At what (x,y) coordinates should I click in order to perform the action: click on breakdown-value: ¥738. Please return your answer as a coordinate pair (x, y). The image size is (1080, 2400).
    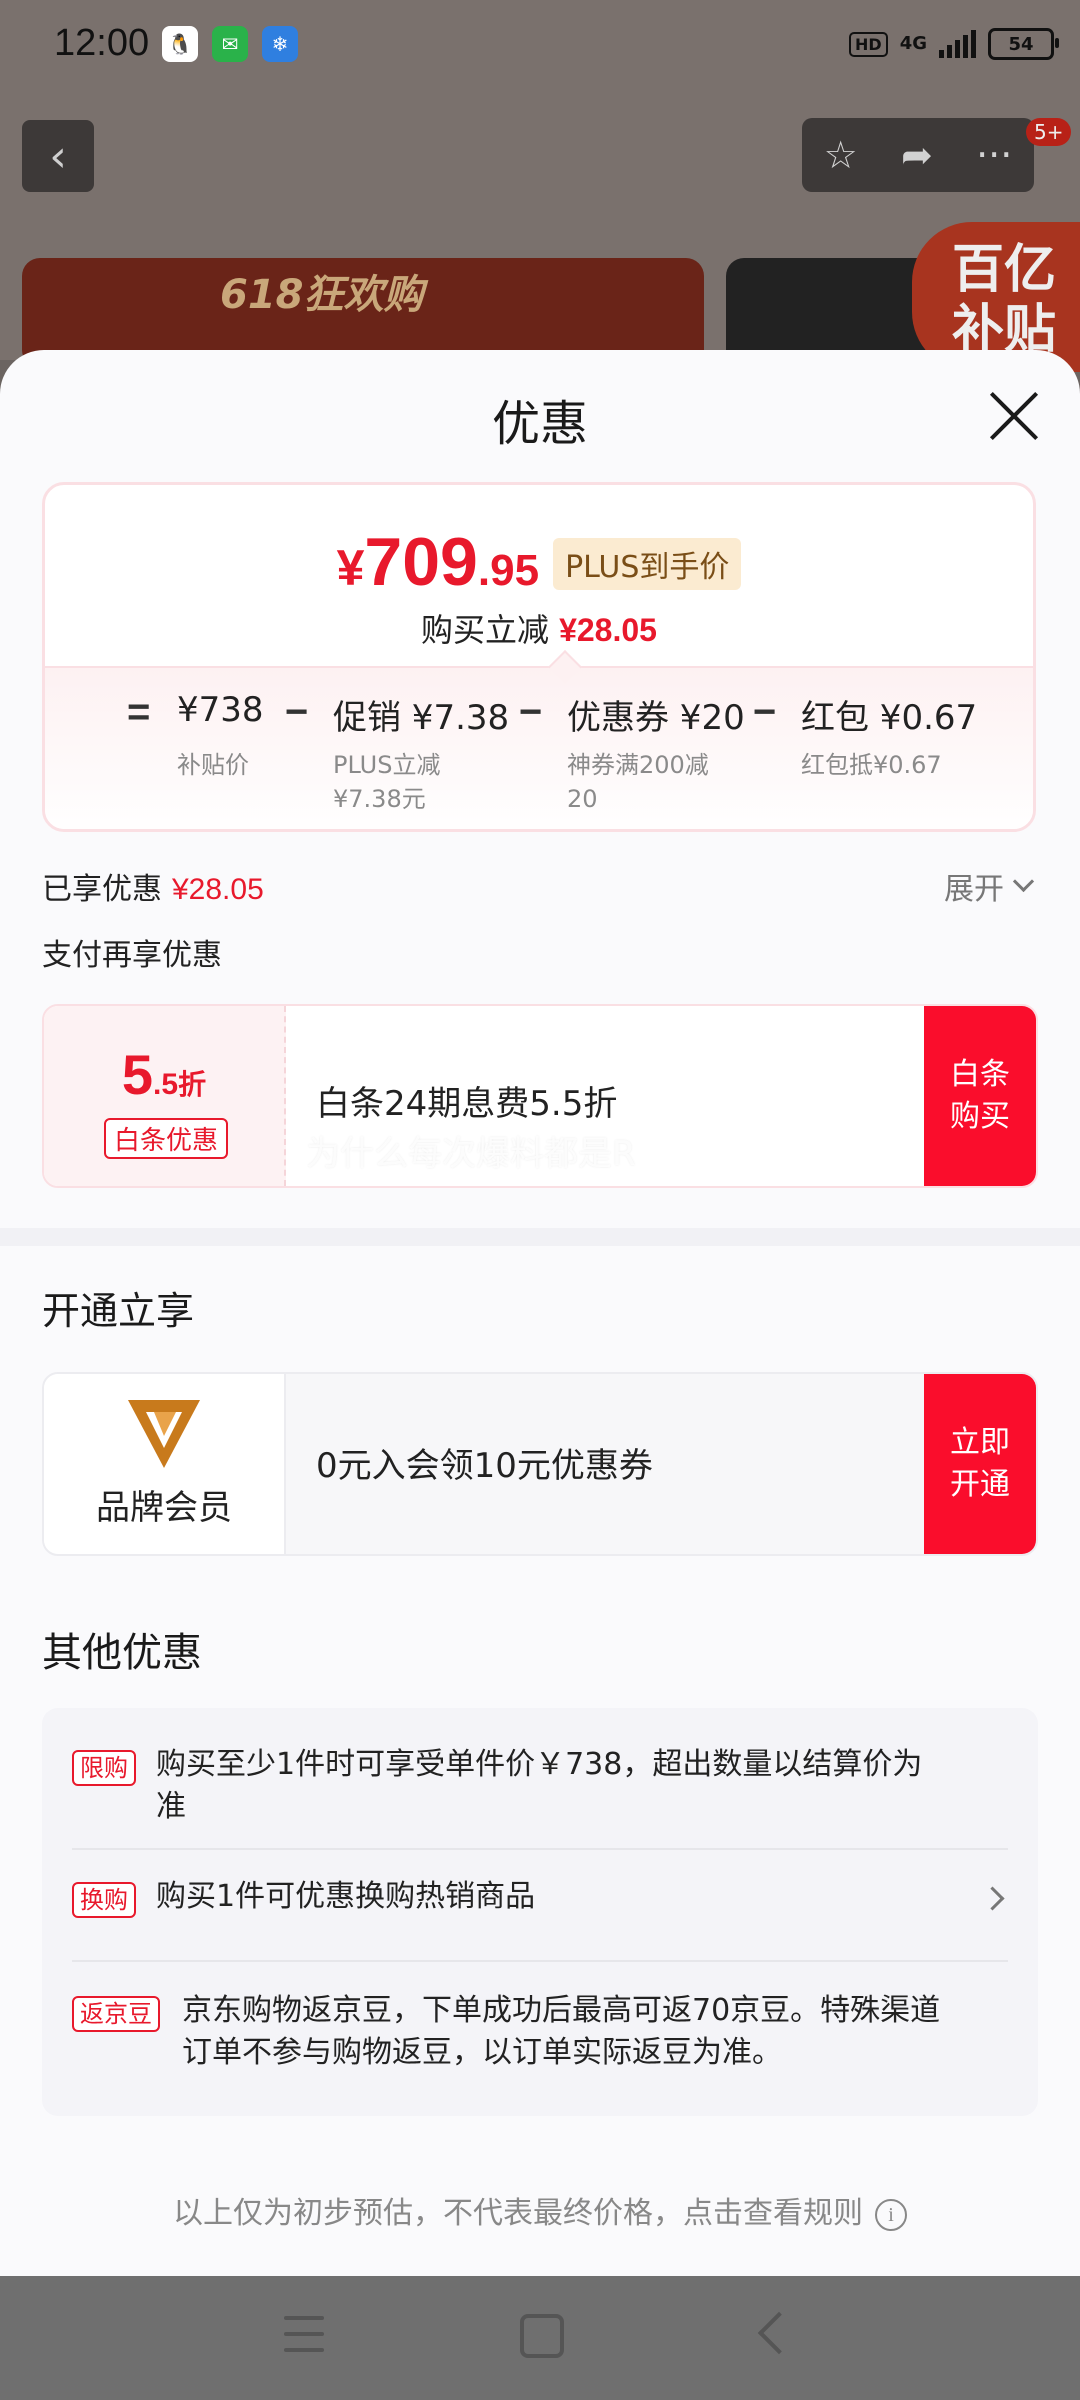
    Looking at the image, I should click on (220, 710).